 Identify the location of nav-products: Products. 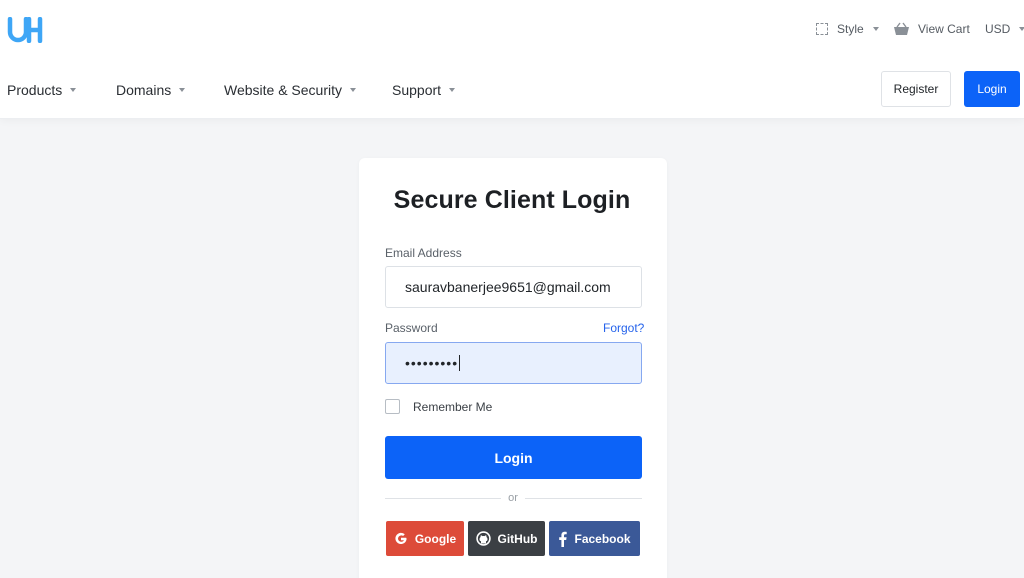
(42, 90).